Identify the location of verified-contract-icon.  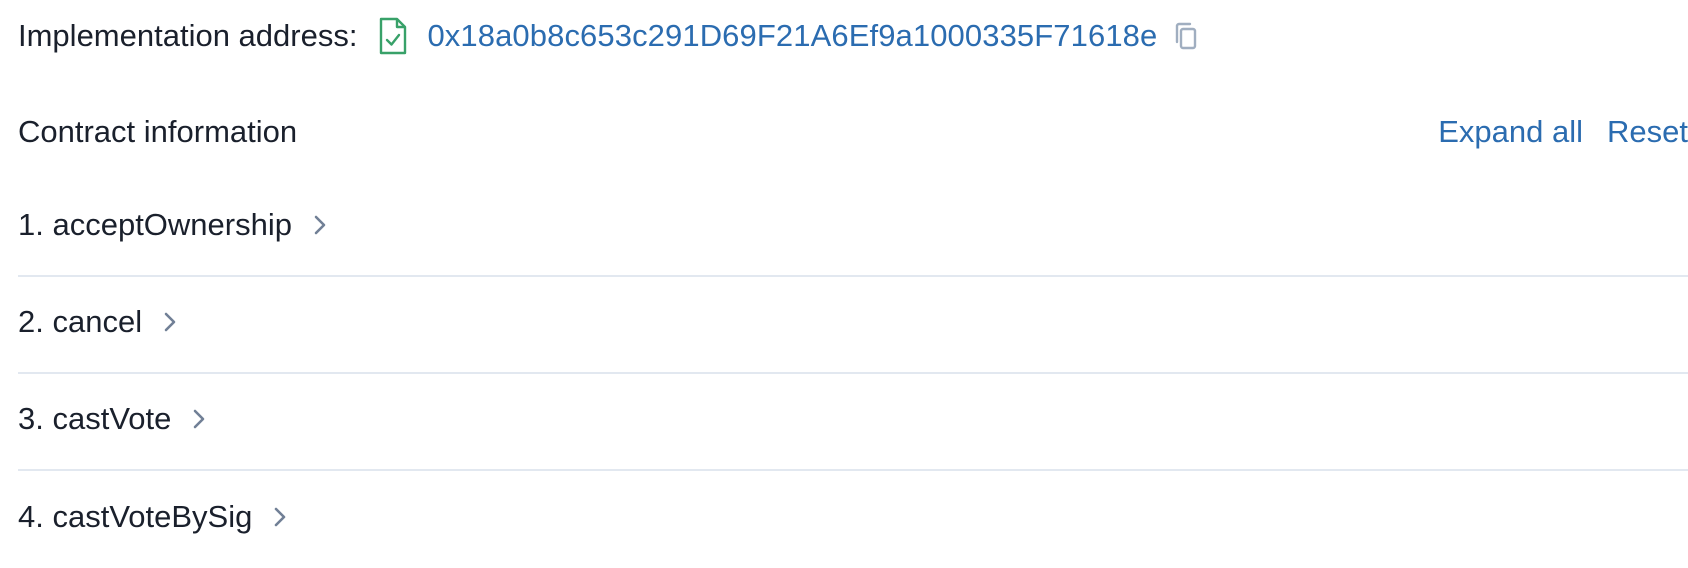
(393, 36).